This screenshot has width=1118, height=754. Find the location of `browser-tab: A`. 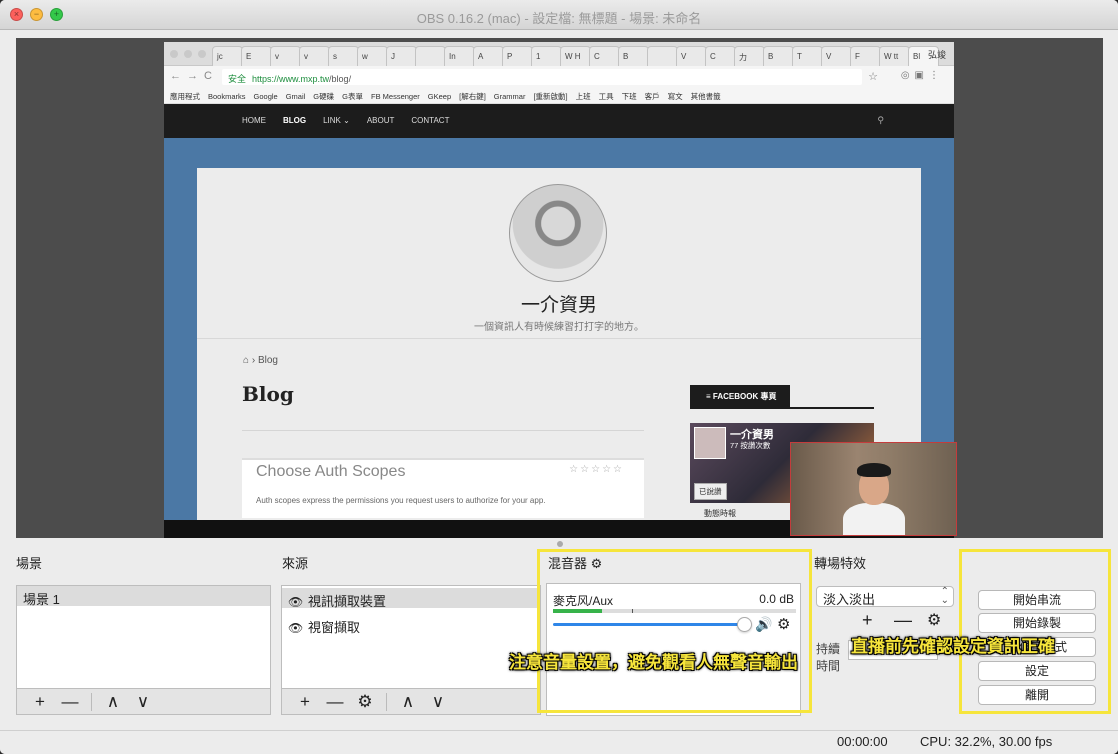

browser-tab: A is located at coordinates (488, 56).